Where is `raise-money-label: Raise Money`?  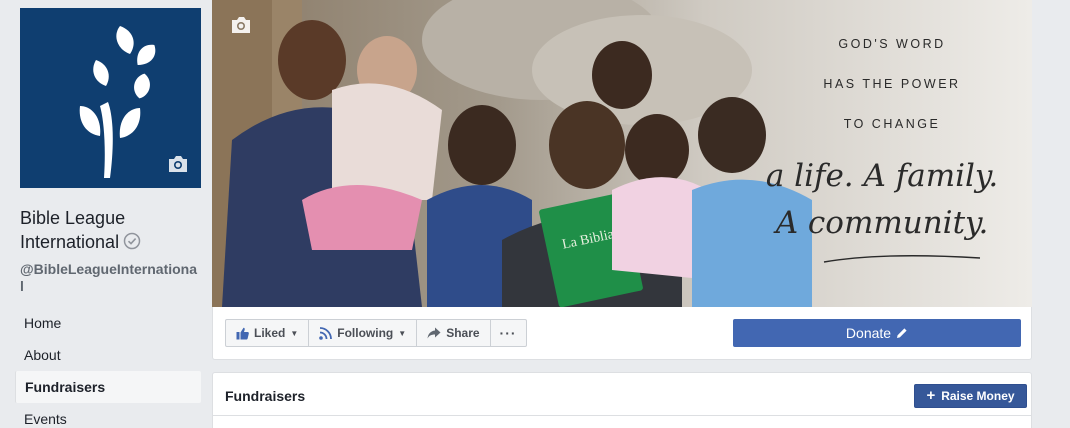 raise-money-label: Raise Money is located at coordinates (978, 396).